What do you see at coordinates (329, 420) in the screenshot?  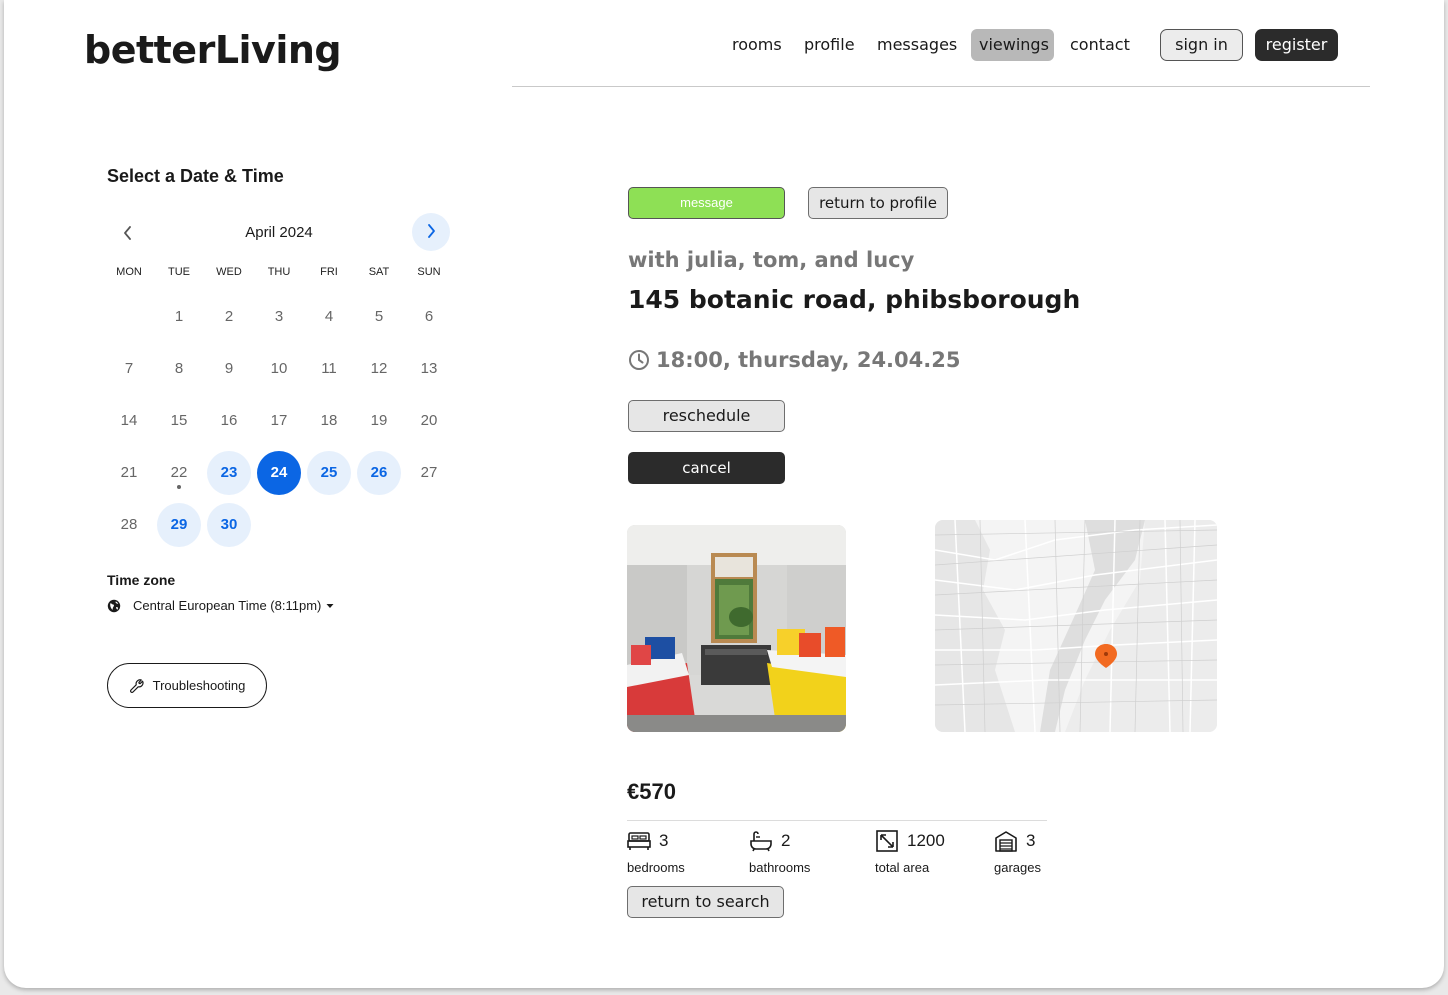 I see `calendar-day: 18` at bounding box center [329, 420].